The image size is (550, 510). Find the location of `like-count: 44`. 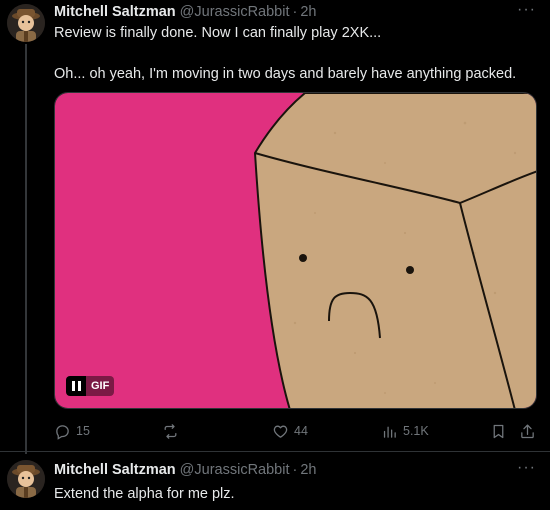

like-count: 44 is located at coordinates (301, 431).